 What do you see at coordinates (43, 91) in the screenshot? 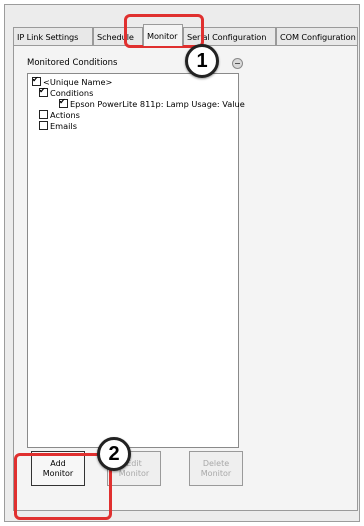
I see `checkbox-conditions` at bounding box center [43, 91].